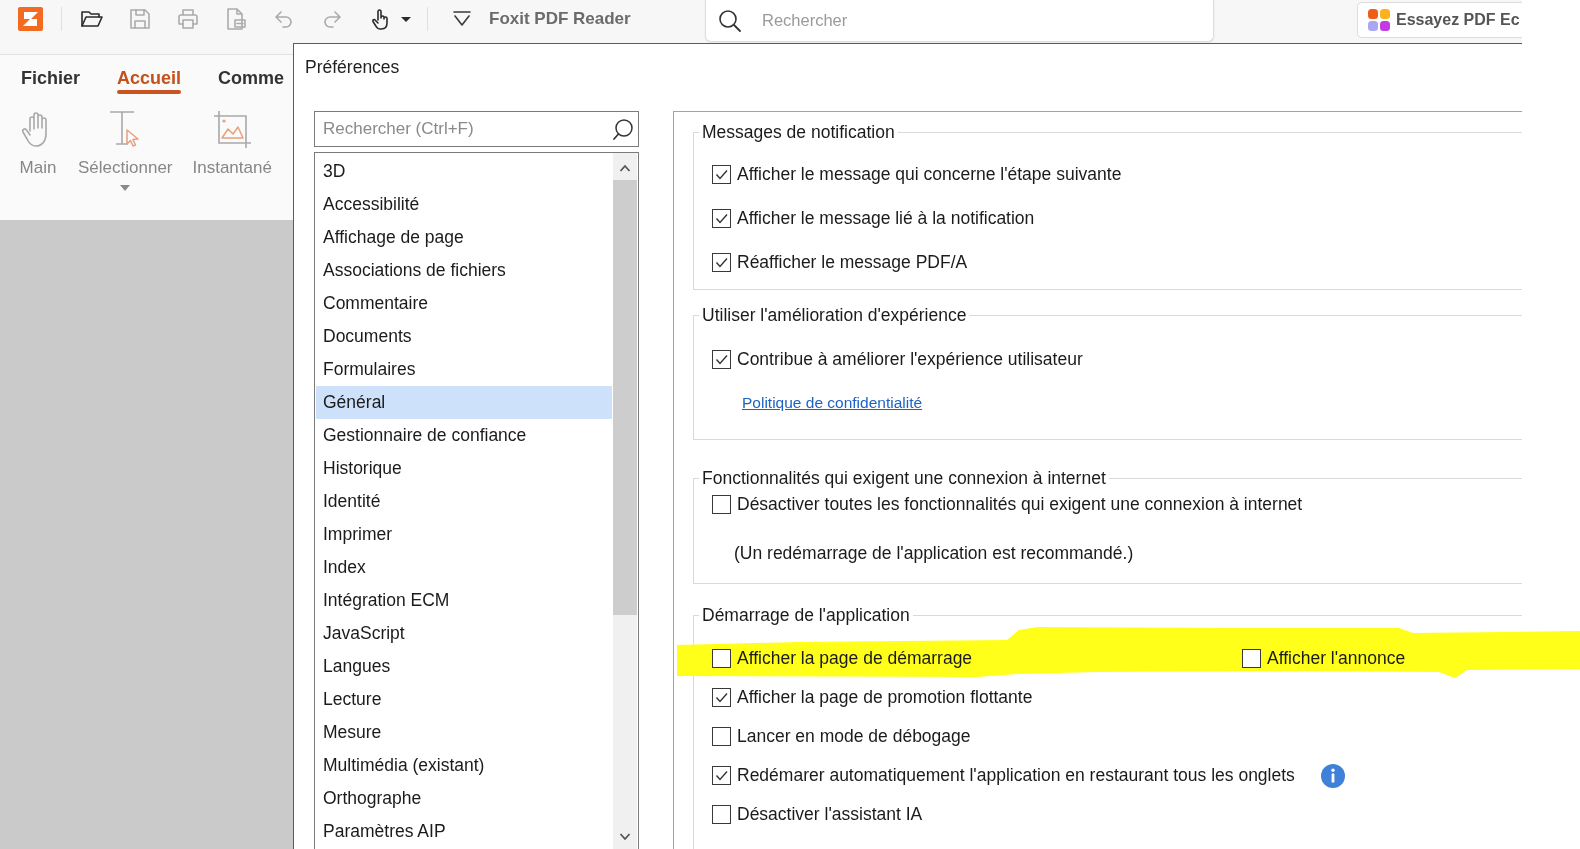 The width and height of the screenshot is (1580, 849). What do you see at coordinates (560, 19) in the screenshot?
I see `app-title: Foxit PDF Reader` at bounding box center [560, 19].